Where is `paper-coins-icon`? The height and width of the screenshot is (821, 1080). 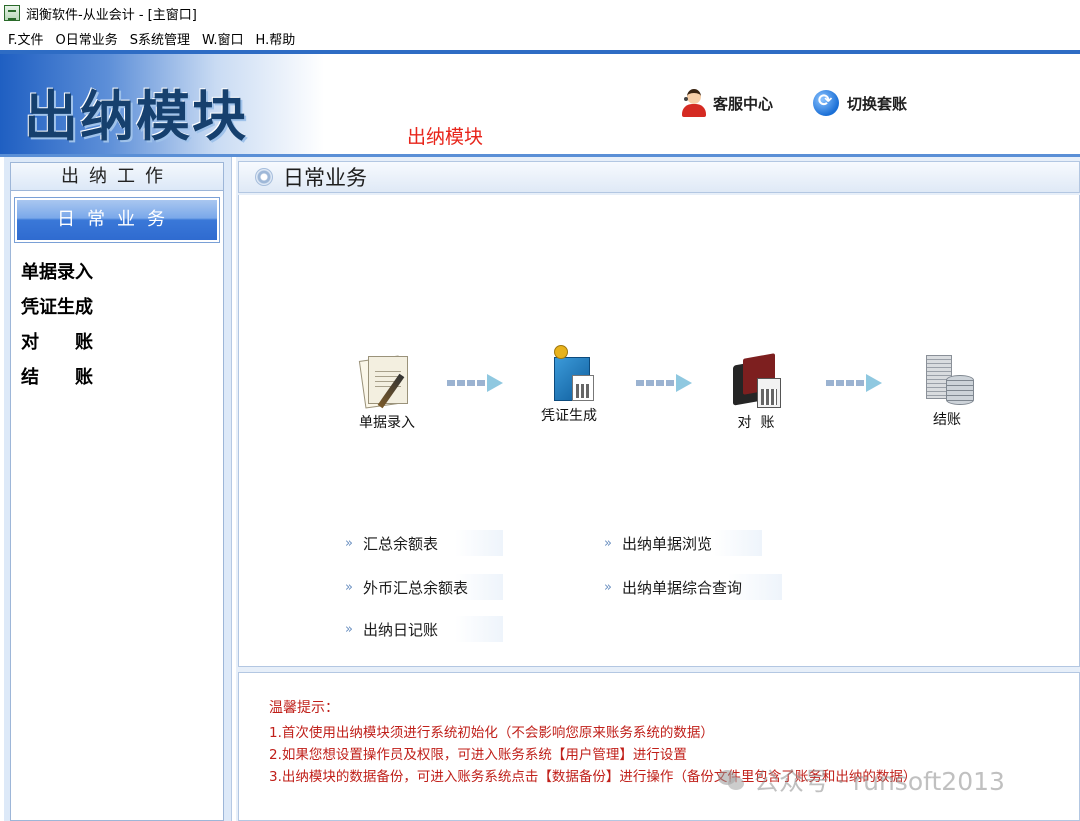
paper-coins-icon is located at coordinates (947, 378).